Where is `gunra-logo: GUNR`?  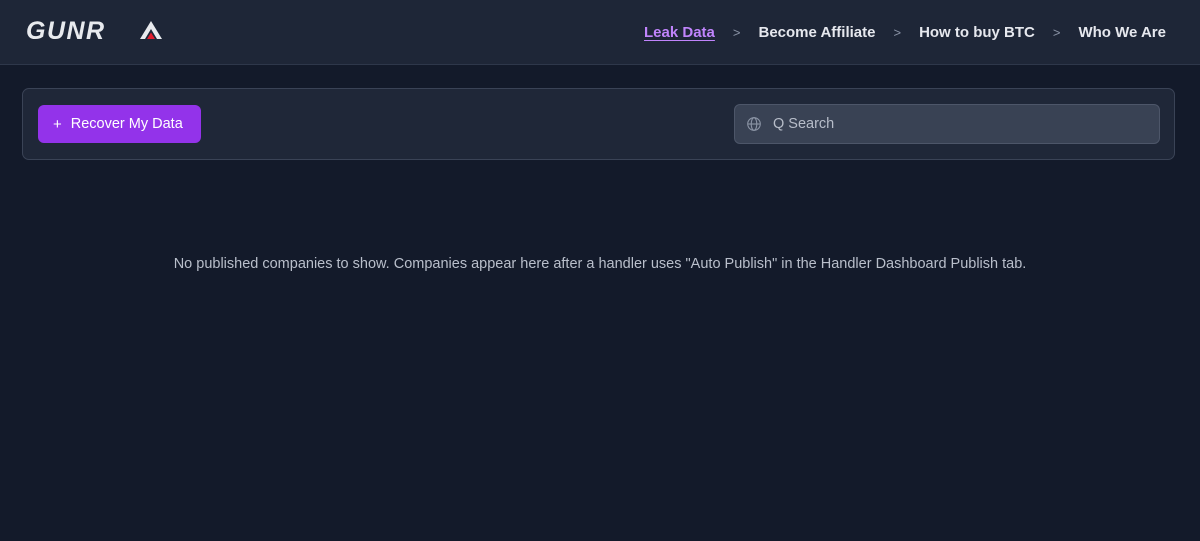 gunra-logo: GUNR is located at coordinates (97, 31).